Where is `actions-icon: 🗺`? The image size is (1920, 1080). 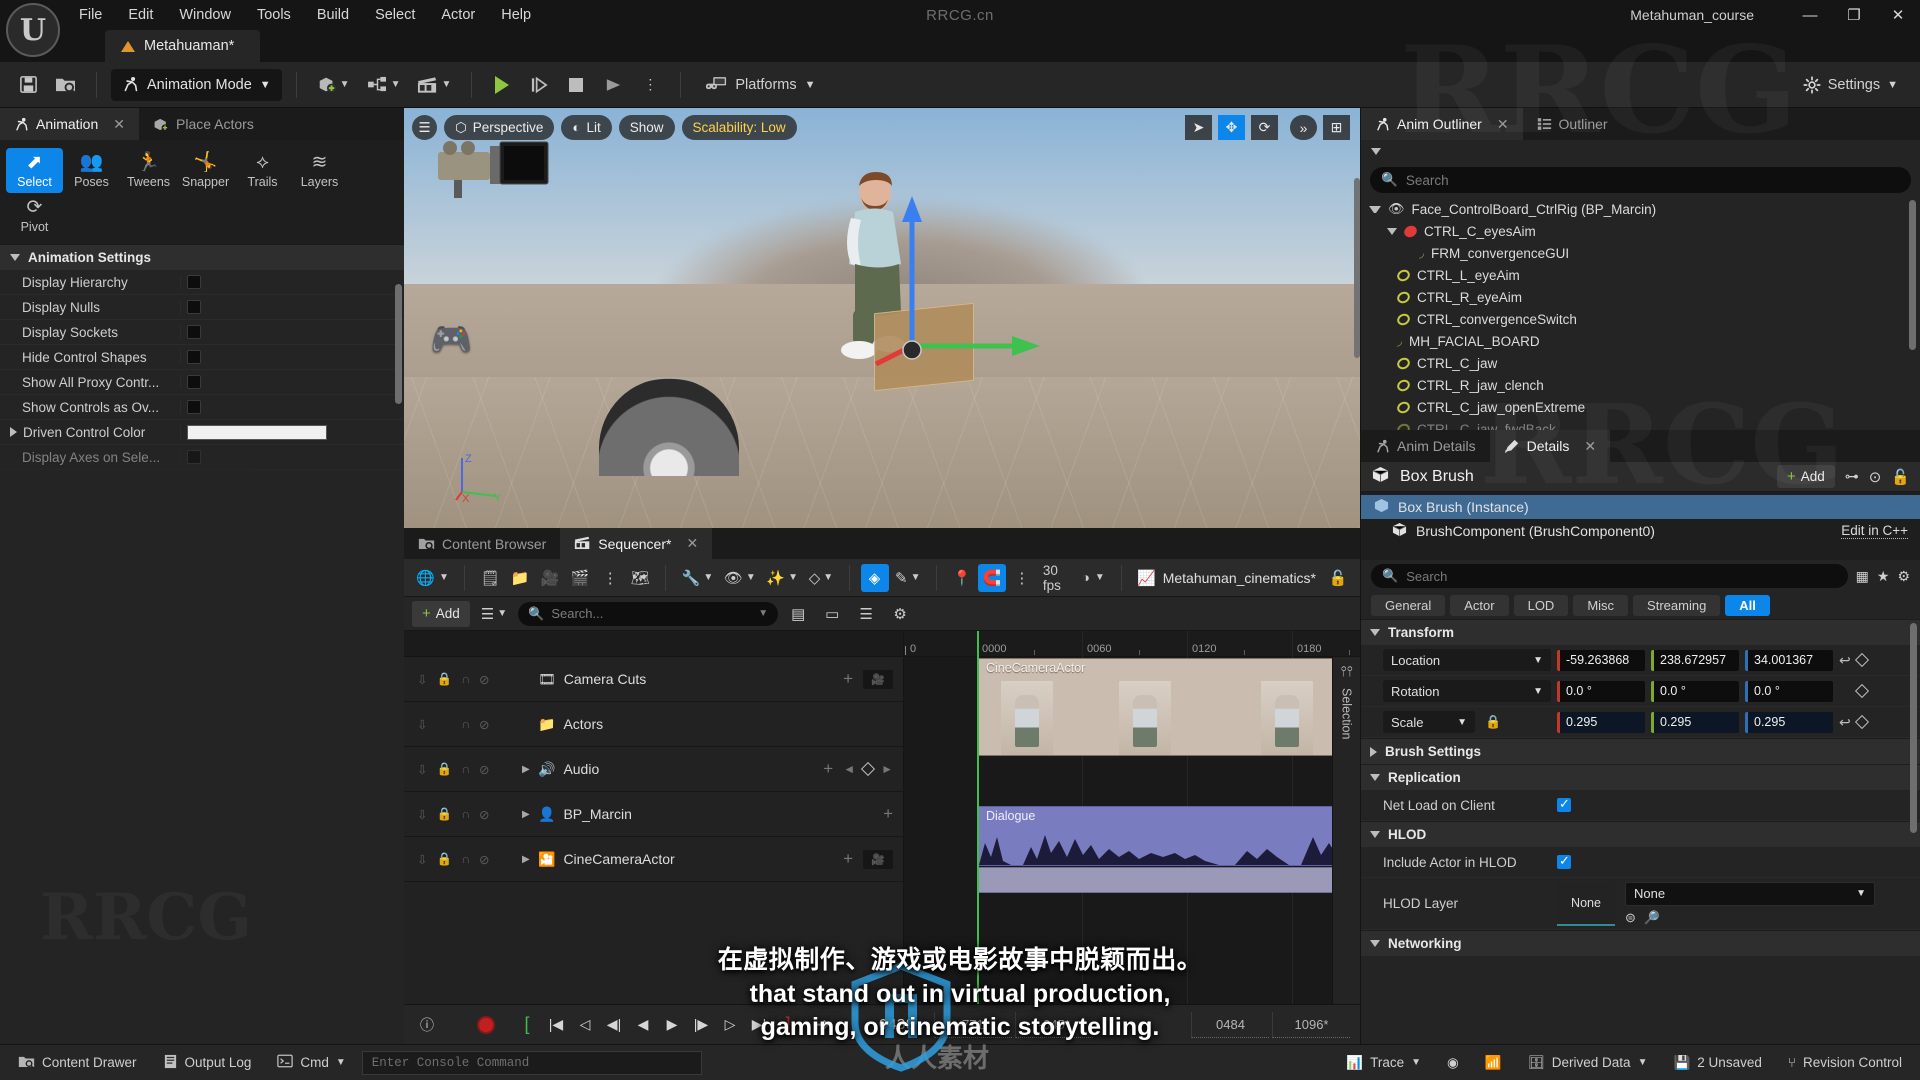
actions-icon: 🗺 is located at coordinates (640, 578).